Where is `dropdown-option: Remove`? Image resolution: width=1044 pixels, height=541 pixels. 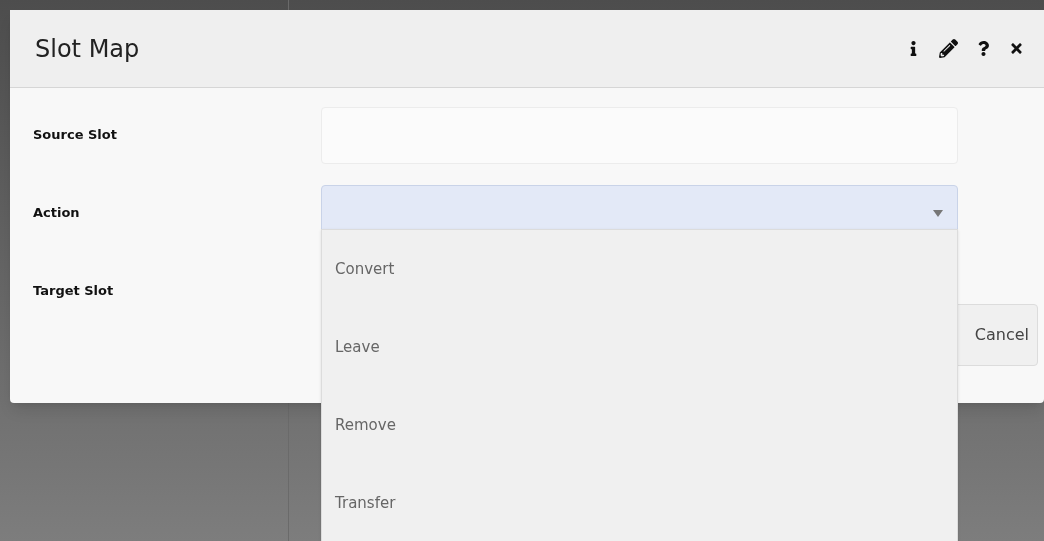
dropdown-option: Remove is located at coordinates (639, 425).